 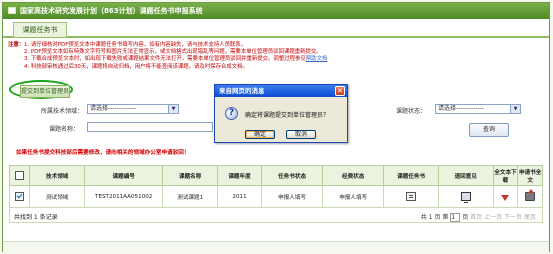 I want to click on cell-year: 2011, so click(x=239, y=196).